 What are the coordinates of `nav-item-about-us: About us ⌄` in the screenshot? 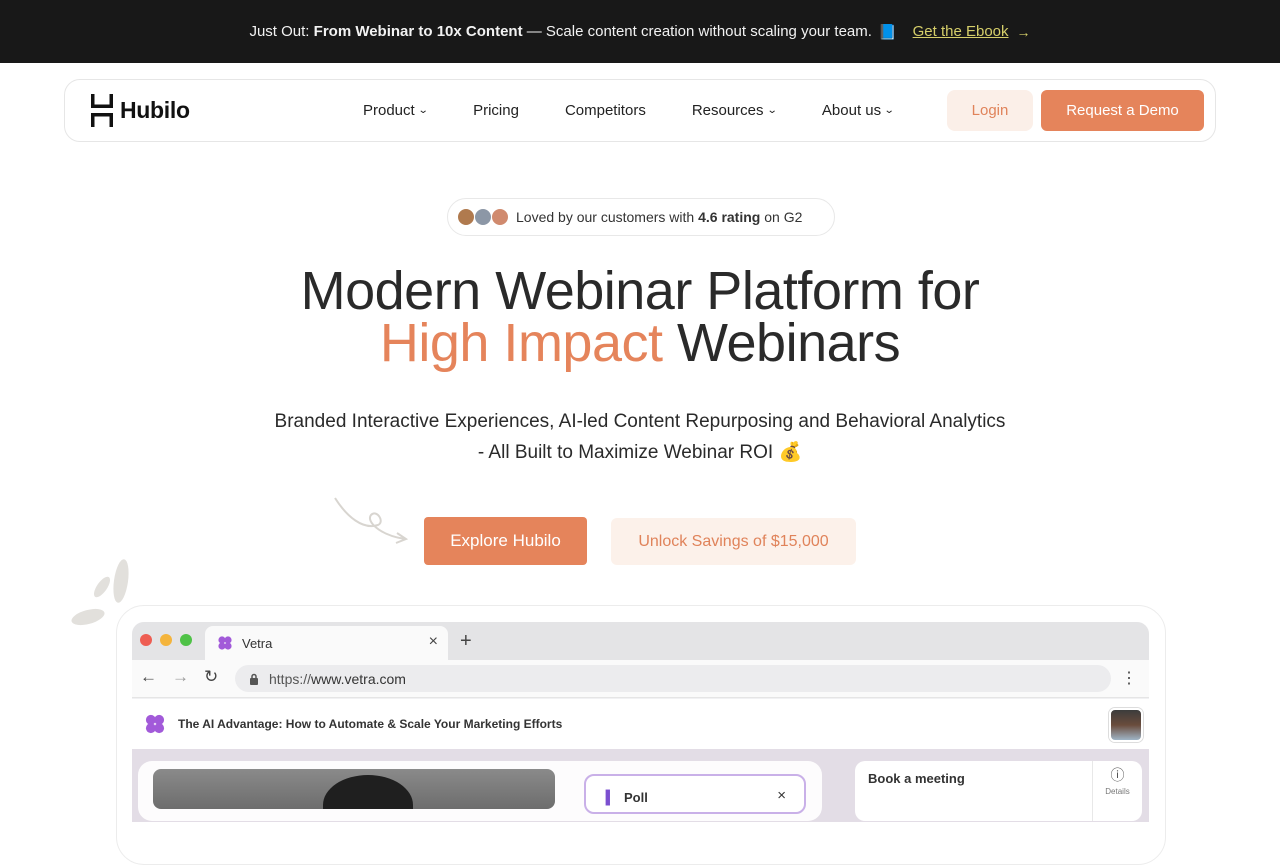 It's located at (858, 110).